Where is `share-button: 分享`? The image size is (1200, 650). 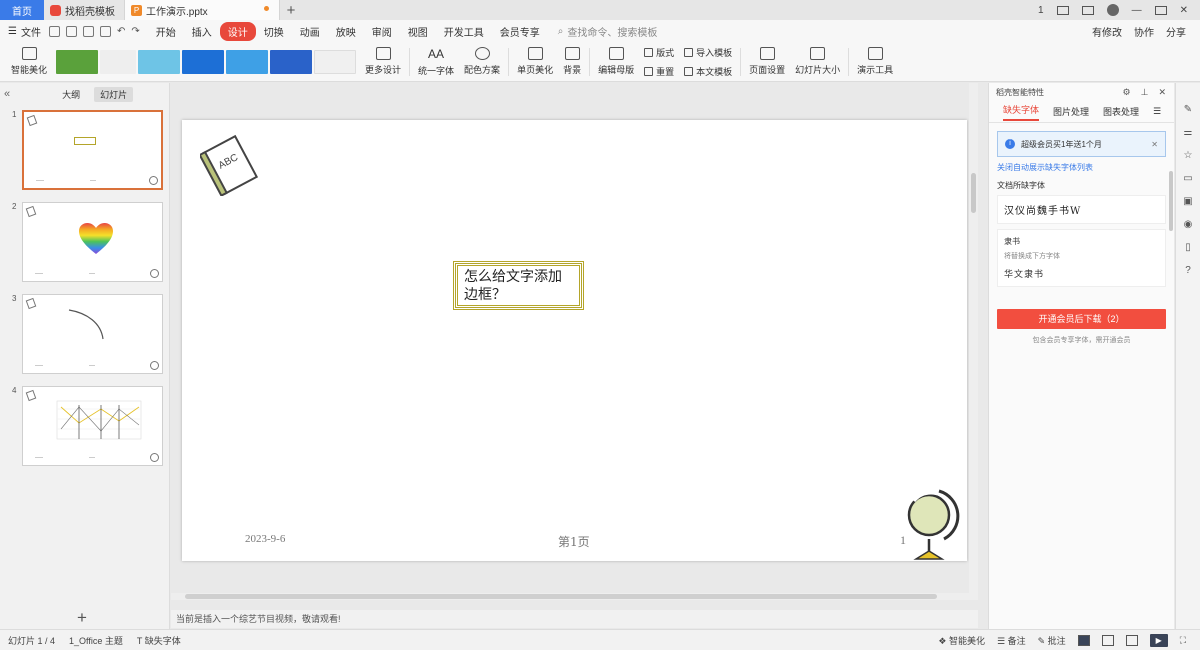
share-button: 分享 is located at coordinates (1176, 31).